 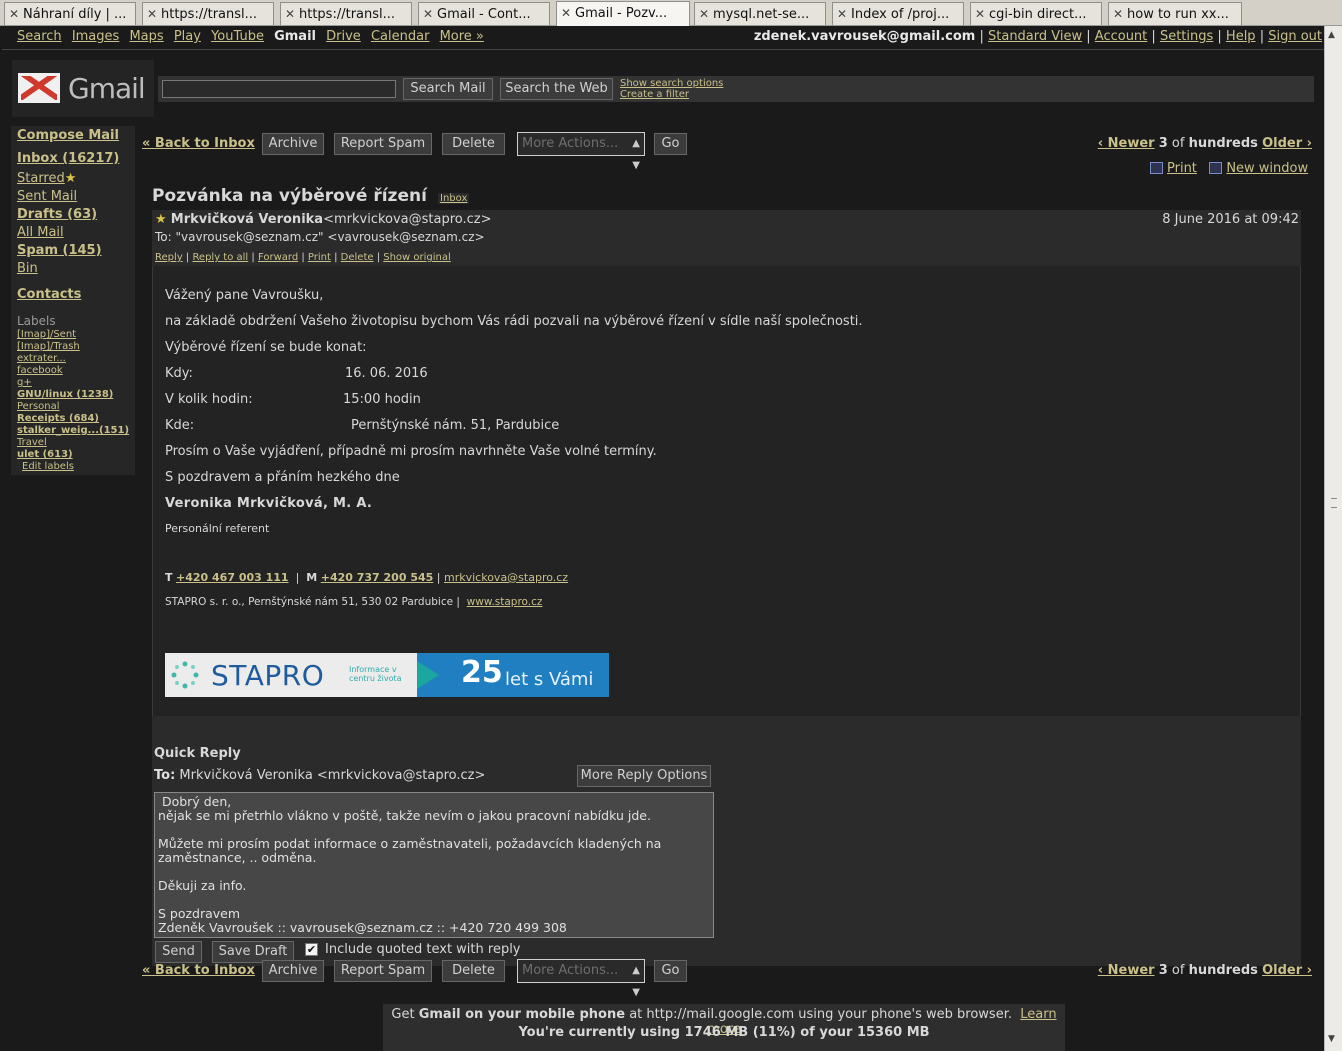 What do you see at coordinates (454, 198) in the screenshot?
I see `inbox-label-tag: Inbox` at bounding box center [454, 198].